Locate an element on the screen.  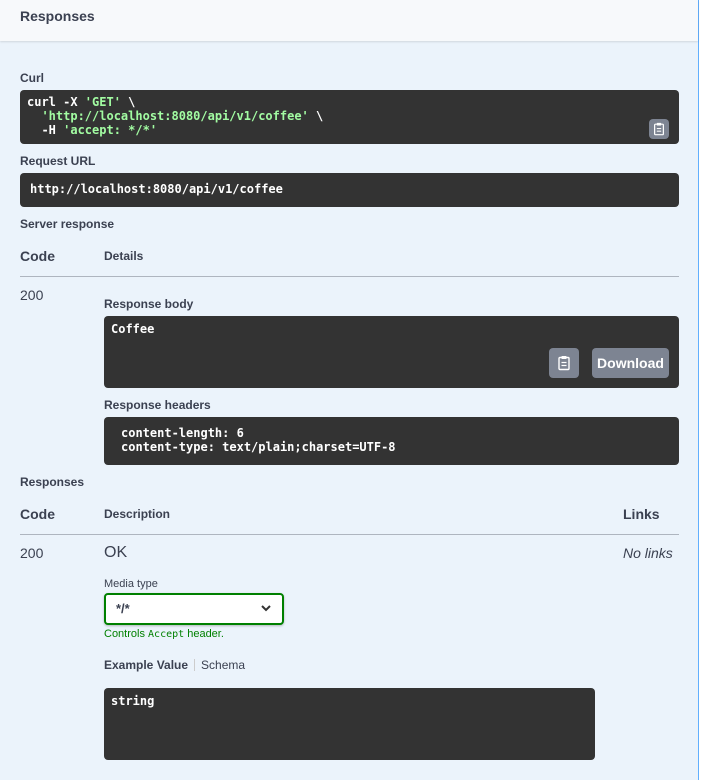
copy-curl-button is located at coordinates (659, 129).